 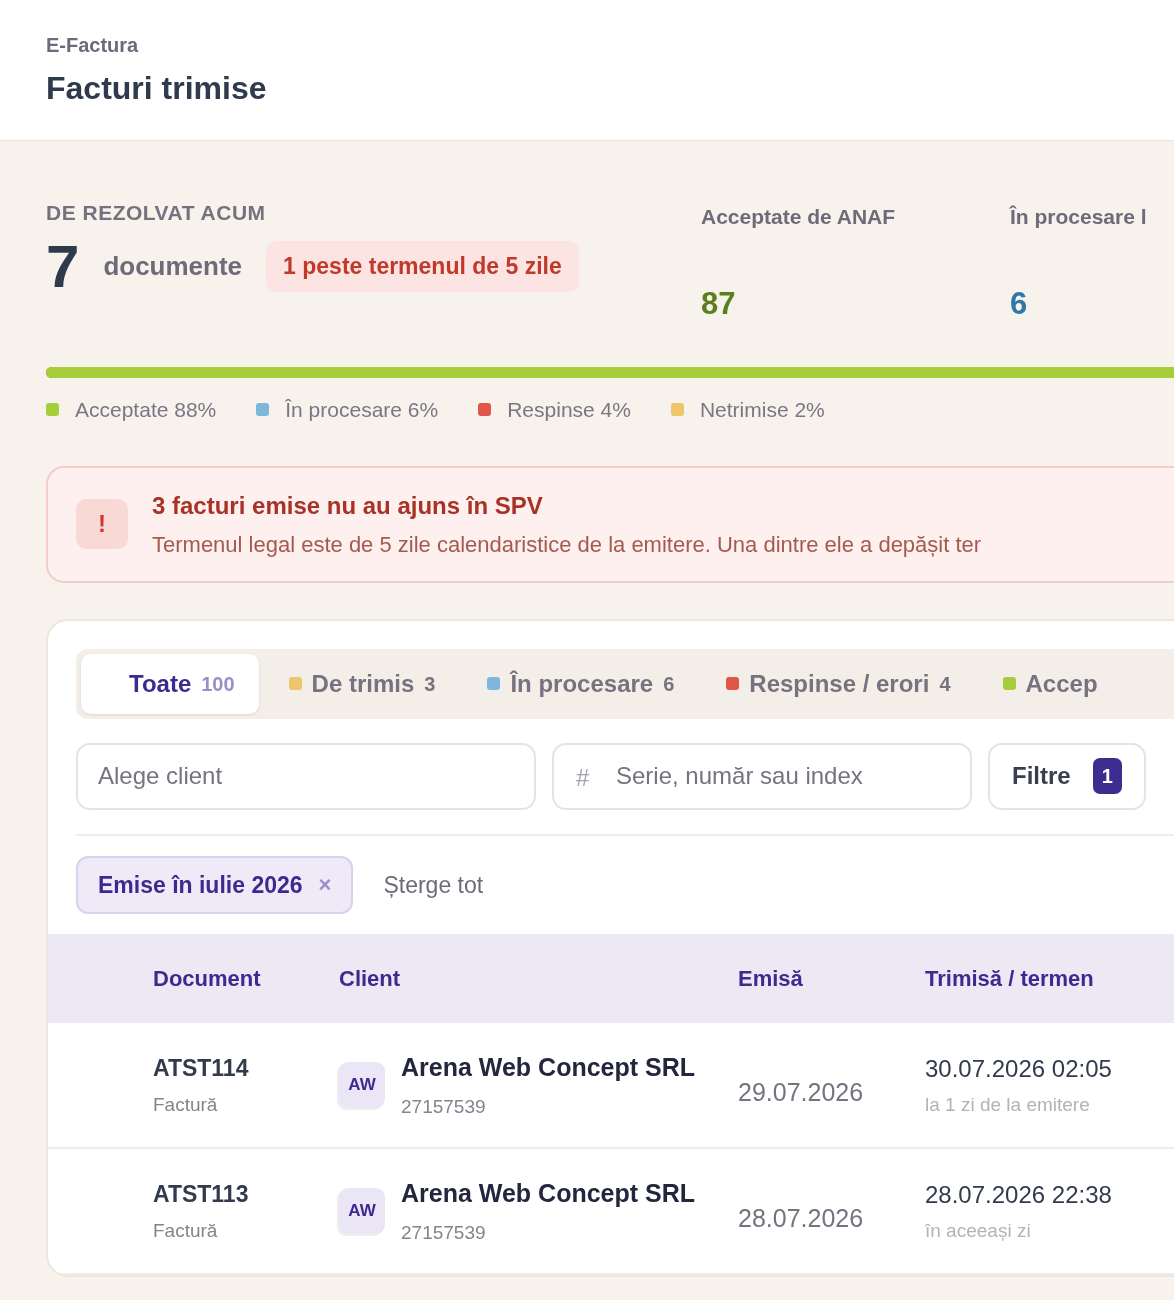 I want to click on client-select: Alege client, so click(x=306, y=776).